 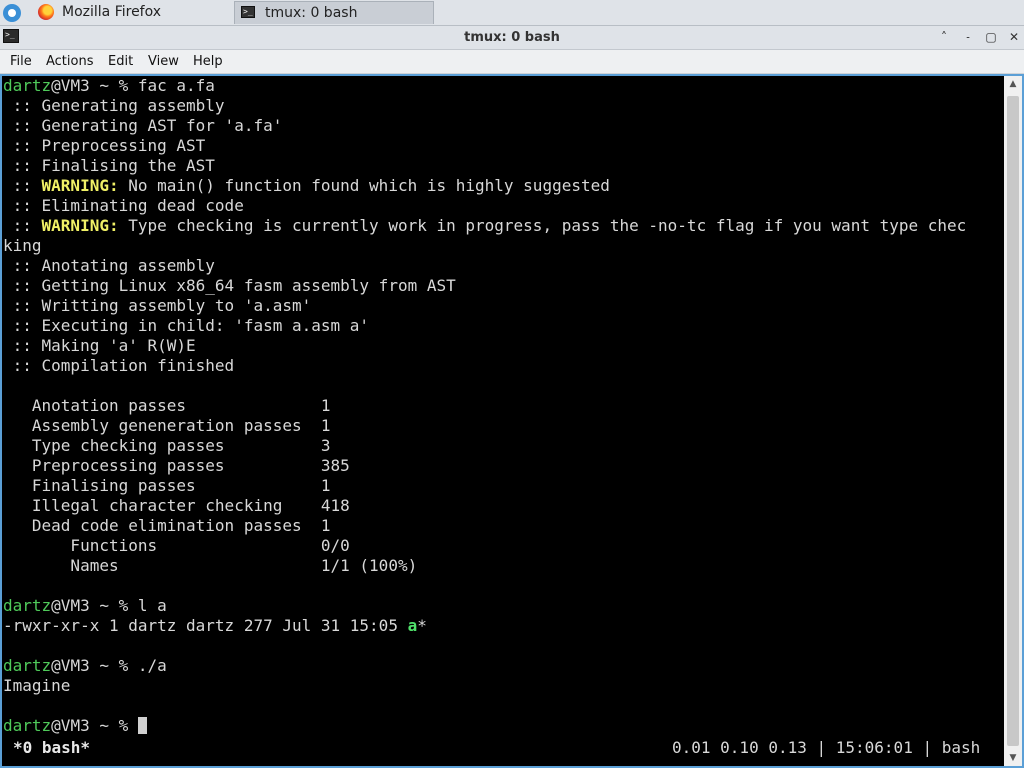 I want to click on terminal-line: :: Writting assembly to 'a.asm', so click(x=504, y=306).